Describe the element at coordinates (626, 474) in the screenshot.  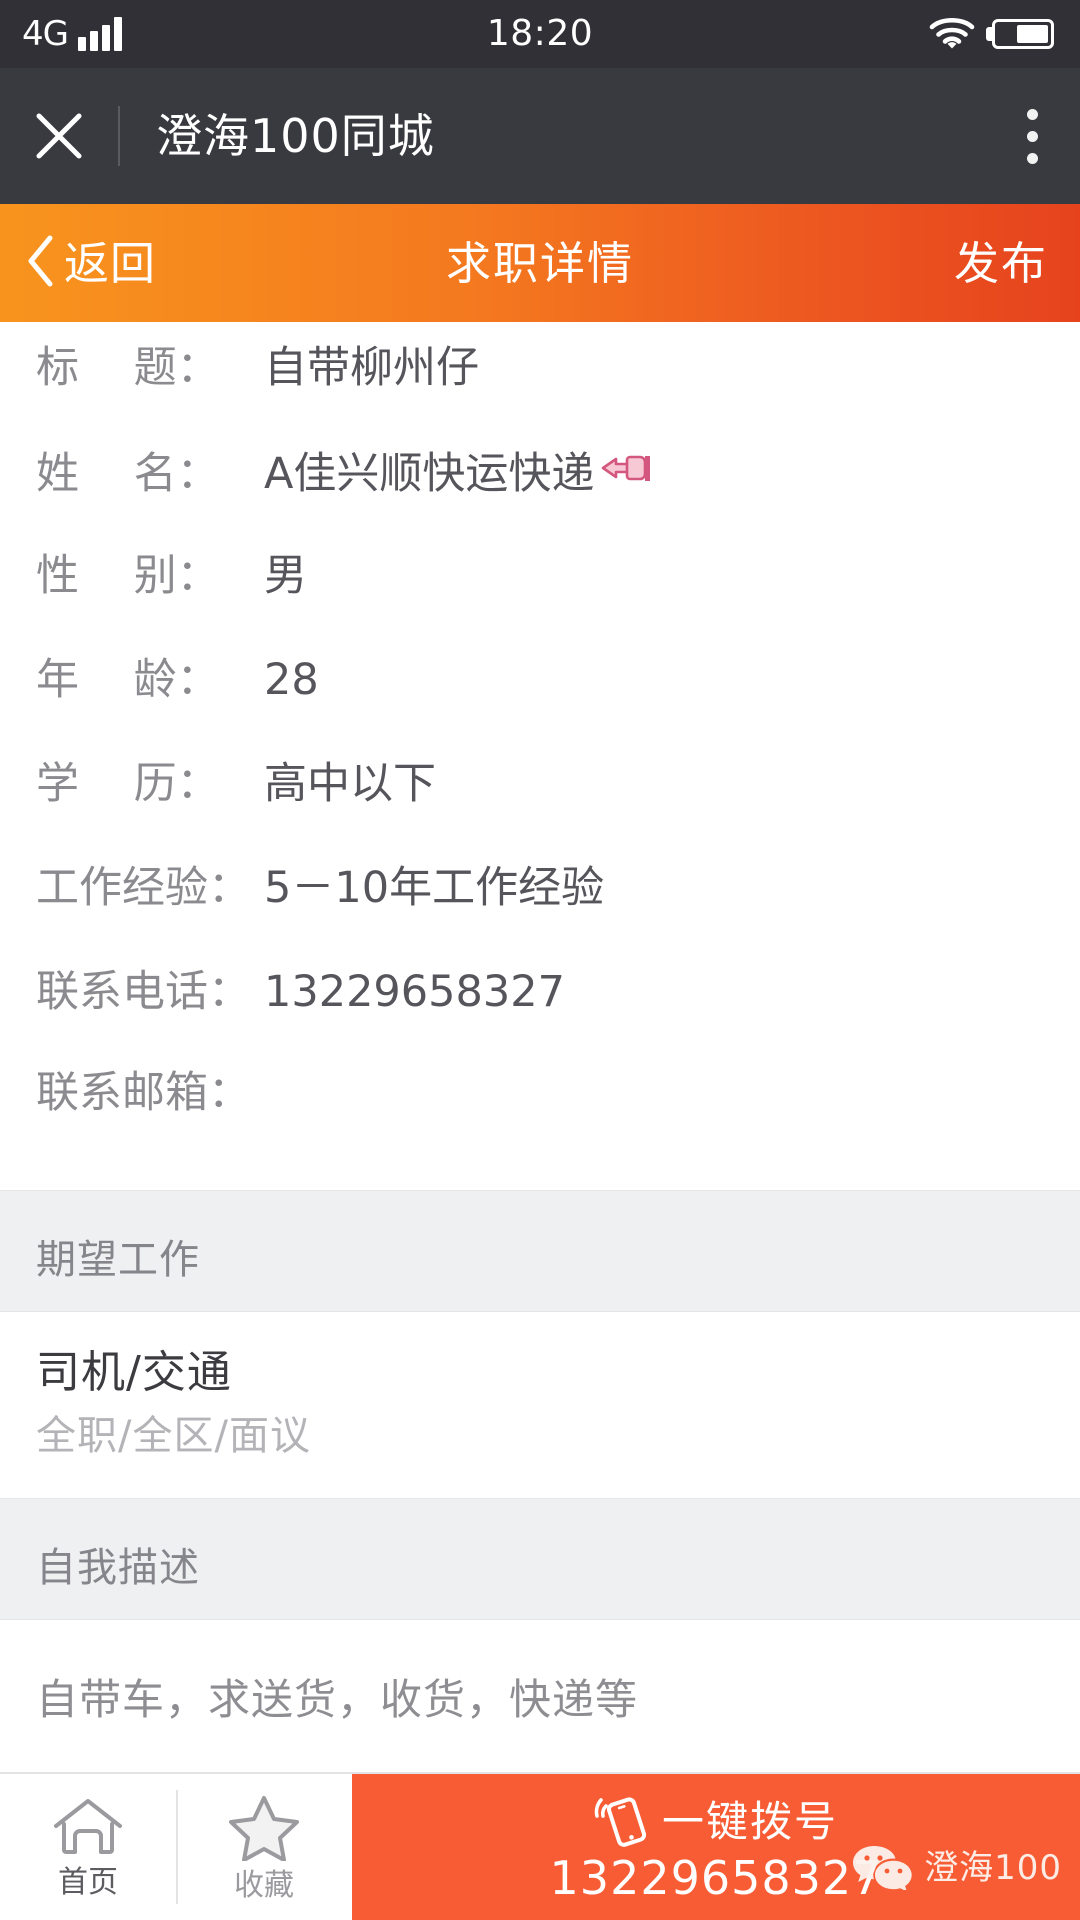
I see `pointing-left-hand-emoji` at that location.